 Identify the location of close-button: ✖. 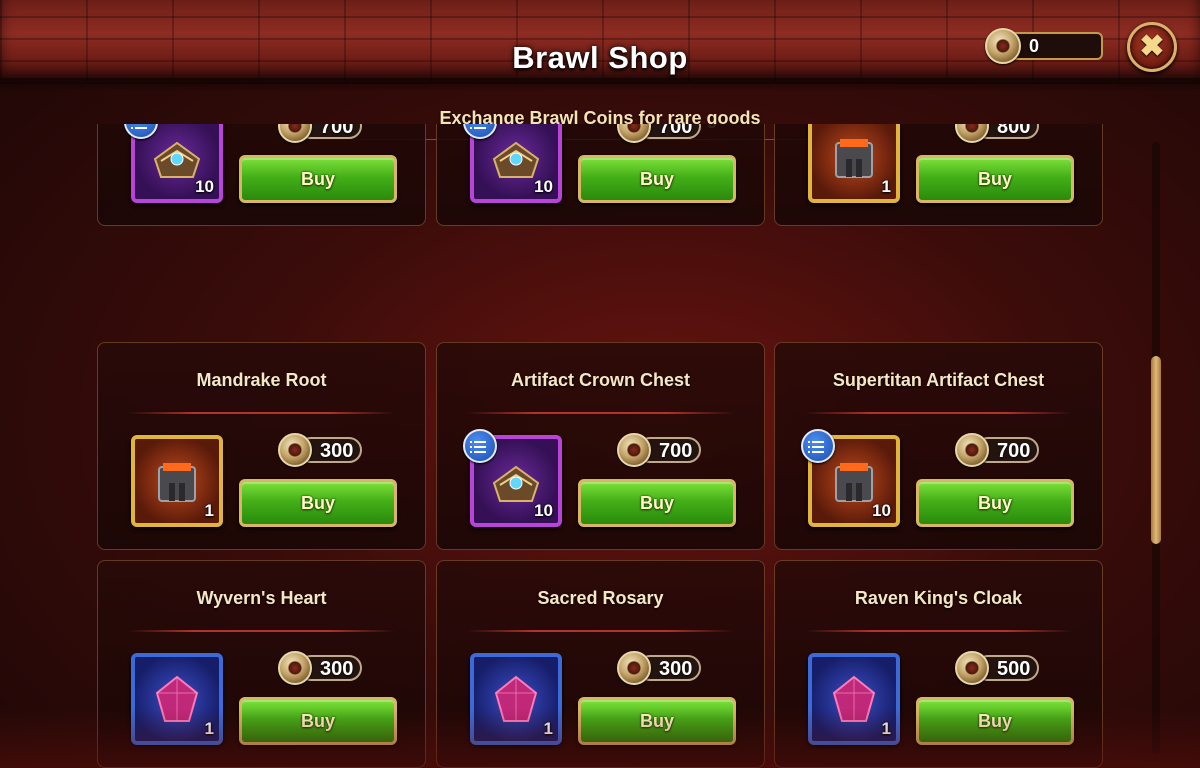
(1152, 47).